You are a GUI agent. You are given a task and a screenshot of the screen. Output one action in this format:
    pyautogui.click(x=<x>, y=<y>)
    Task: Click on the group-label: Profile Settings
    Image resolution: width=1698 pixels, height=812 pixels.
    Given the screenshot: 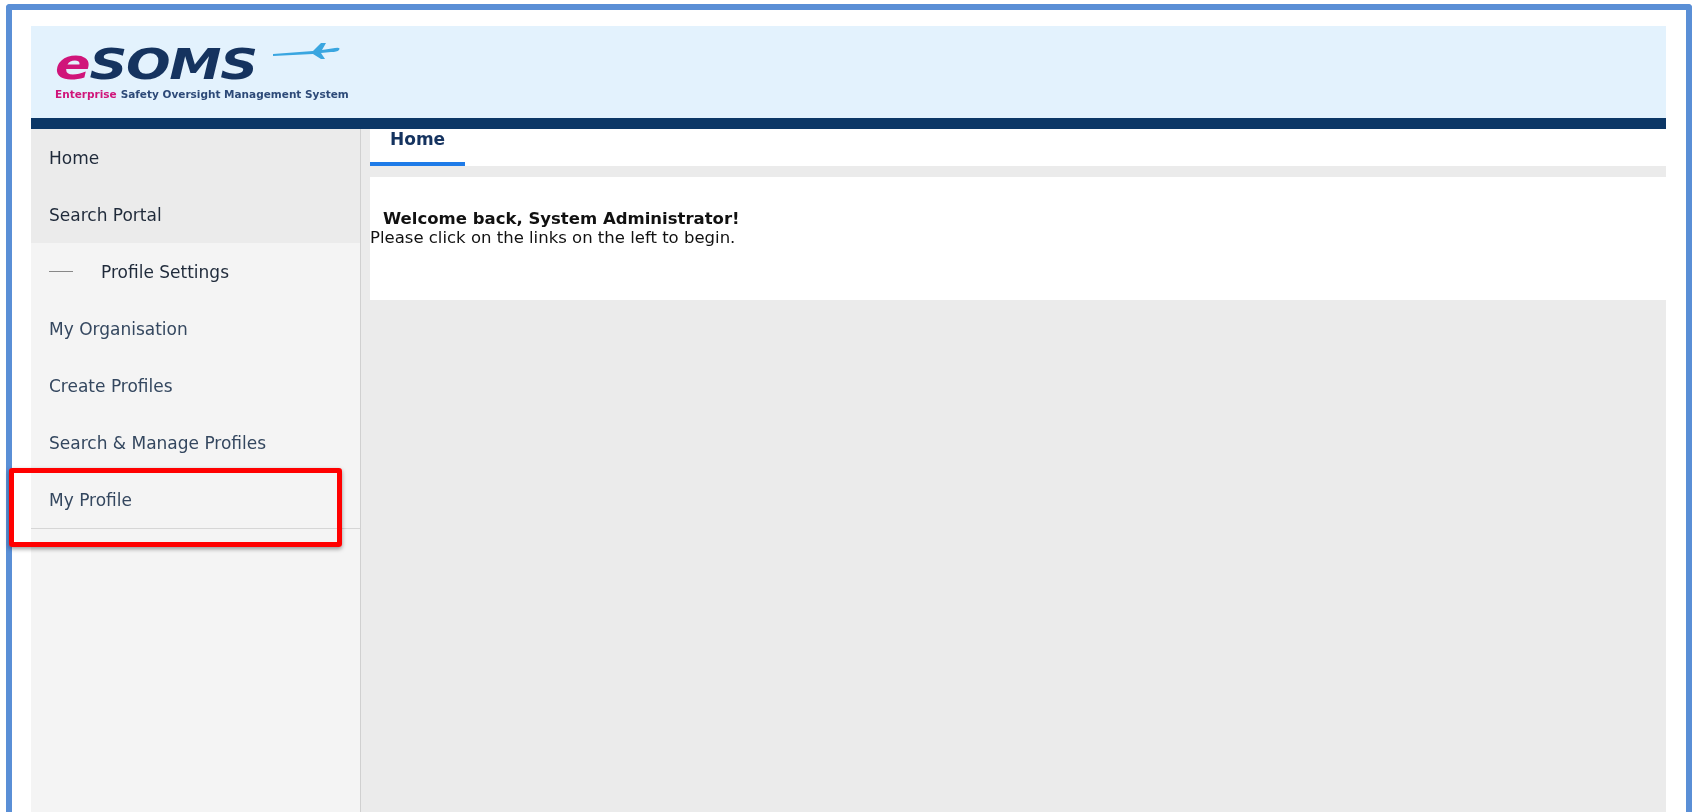 What is the action you would take?
    pyautogui.click(x=165, y=271)
    